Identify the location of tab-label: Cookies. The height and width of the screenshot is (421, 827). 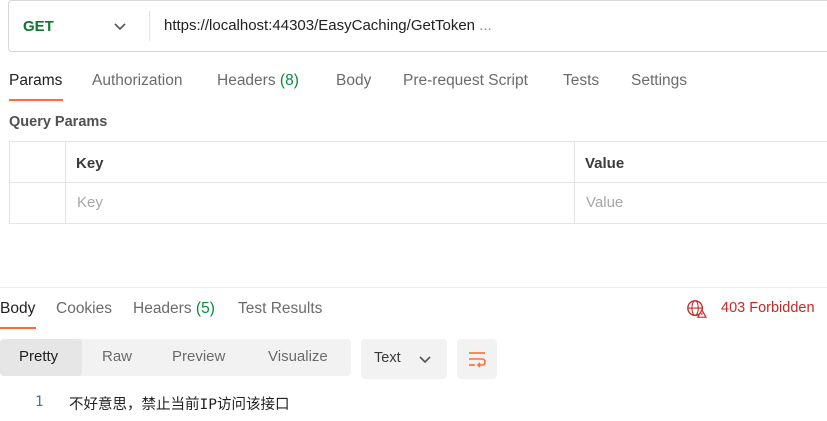
(84, 308).